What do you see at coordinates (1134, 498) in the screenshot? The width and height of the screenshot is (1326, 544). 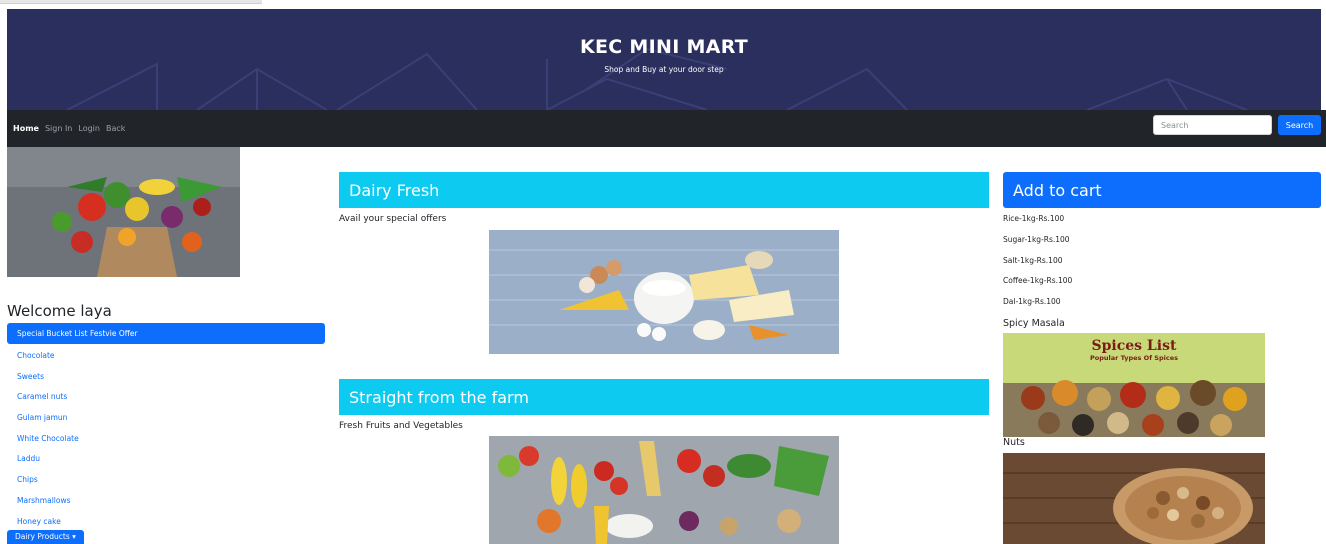 I see `nuts-image` at bounding box center [1134, 498].